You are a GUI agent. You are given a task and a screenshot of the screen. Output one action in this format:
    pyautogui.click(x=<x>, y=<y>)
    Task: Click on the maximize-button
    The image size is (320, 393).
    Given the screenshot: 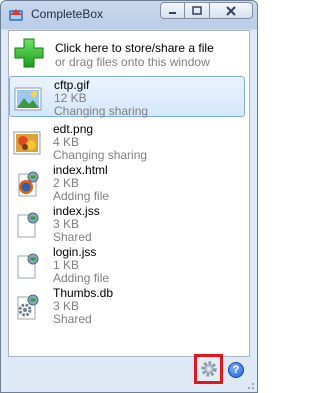 What is the action you would take?
    pyautogui.click(x=197, y=10)
    